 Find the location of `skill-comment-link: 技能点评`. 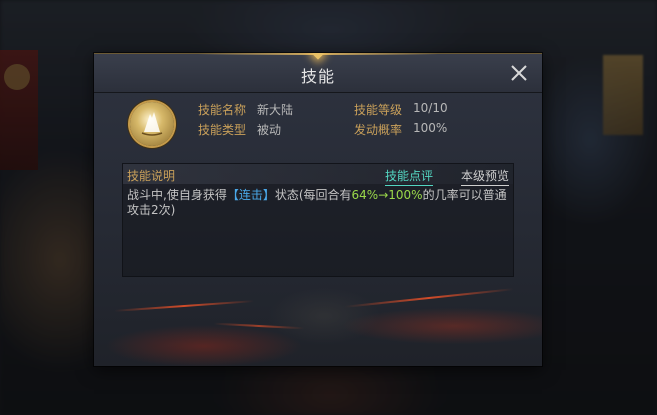

skill-comment-link: 技能点评 is located at coordinates (409, 176).